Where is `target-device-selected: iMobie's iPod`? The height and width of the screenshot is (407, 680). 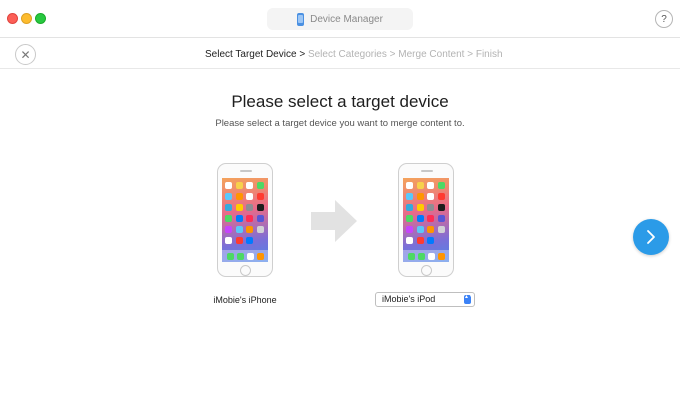 target-device-selected: iMobie's iPod is located at coordinates (409, 299).